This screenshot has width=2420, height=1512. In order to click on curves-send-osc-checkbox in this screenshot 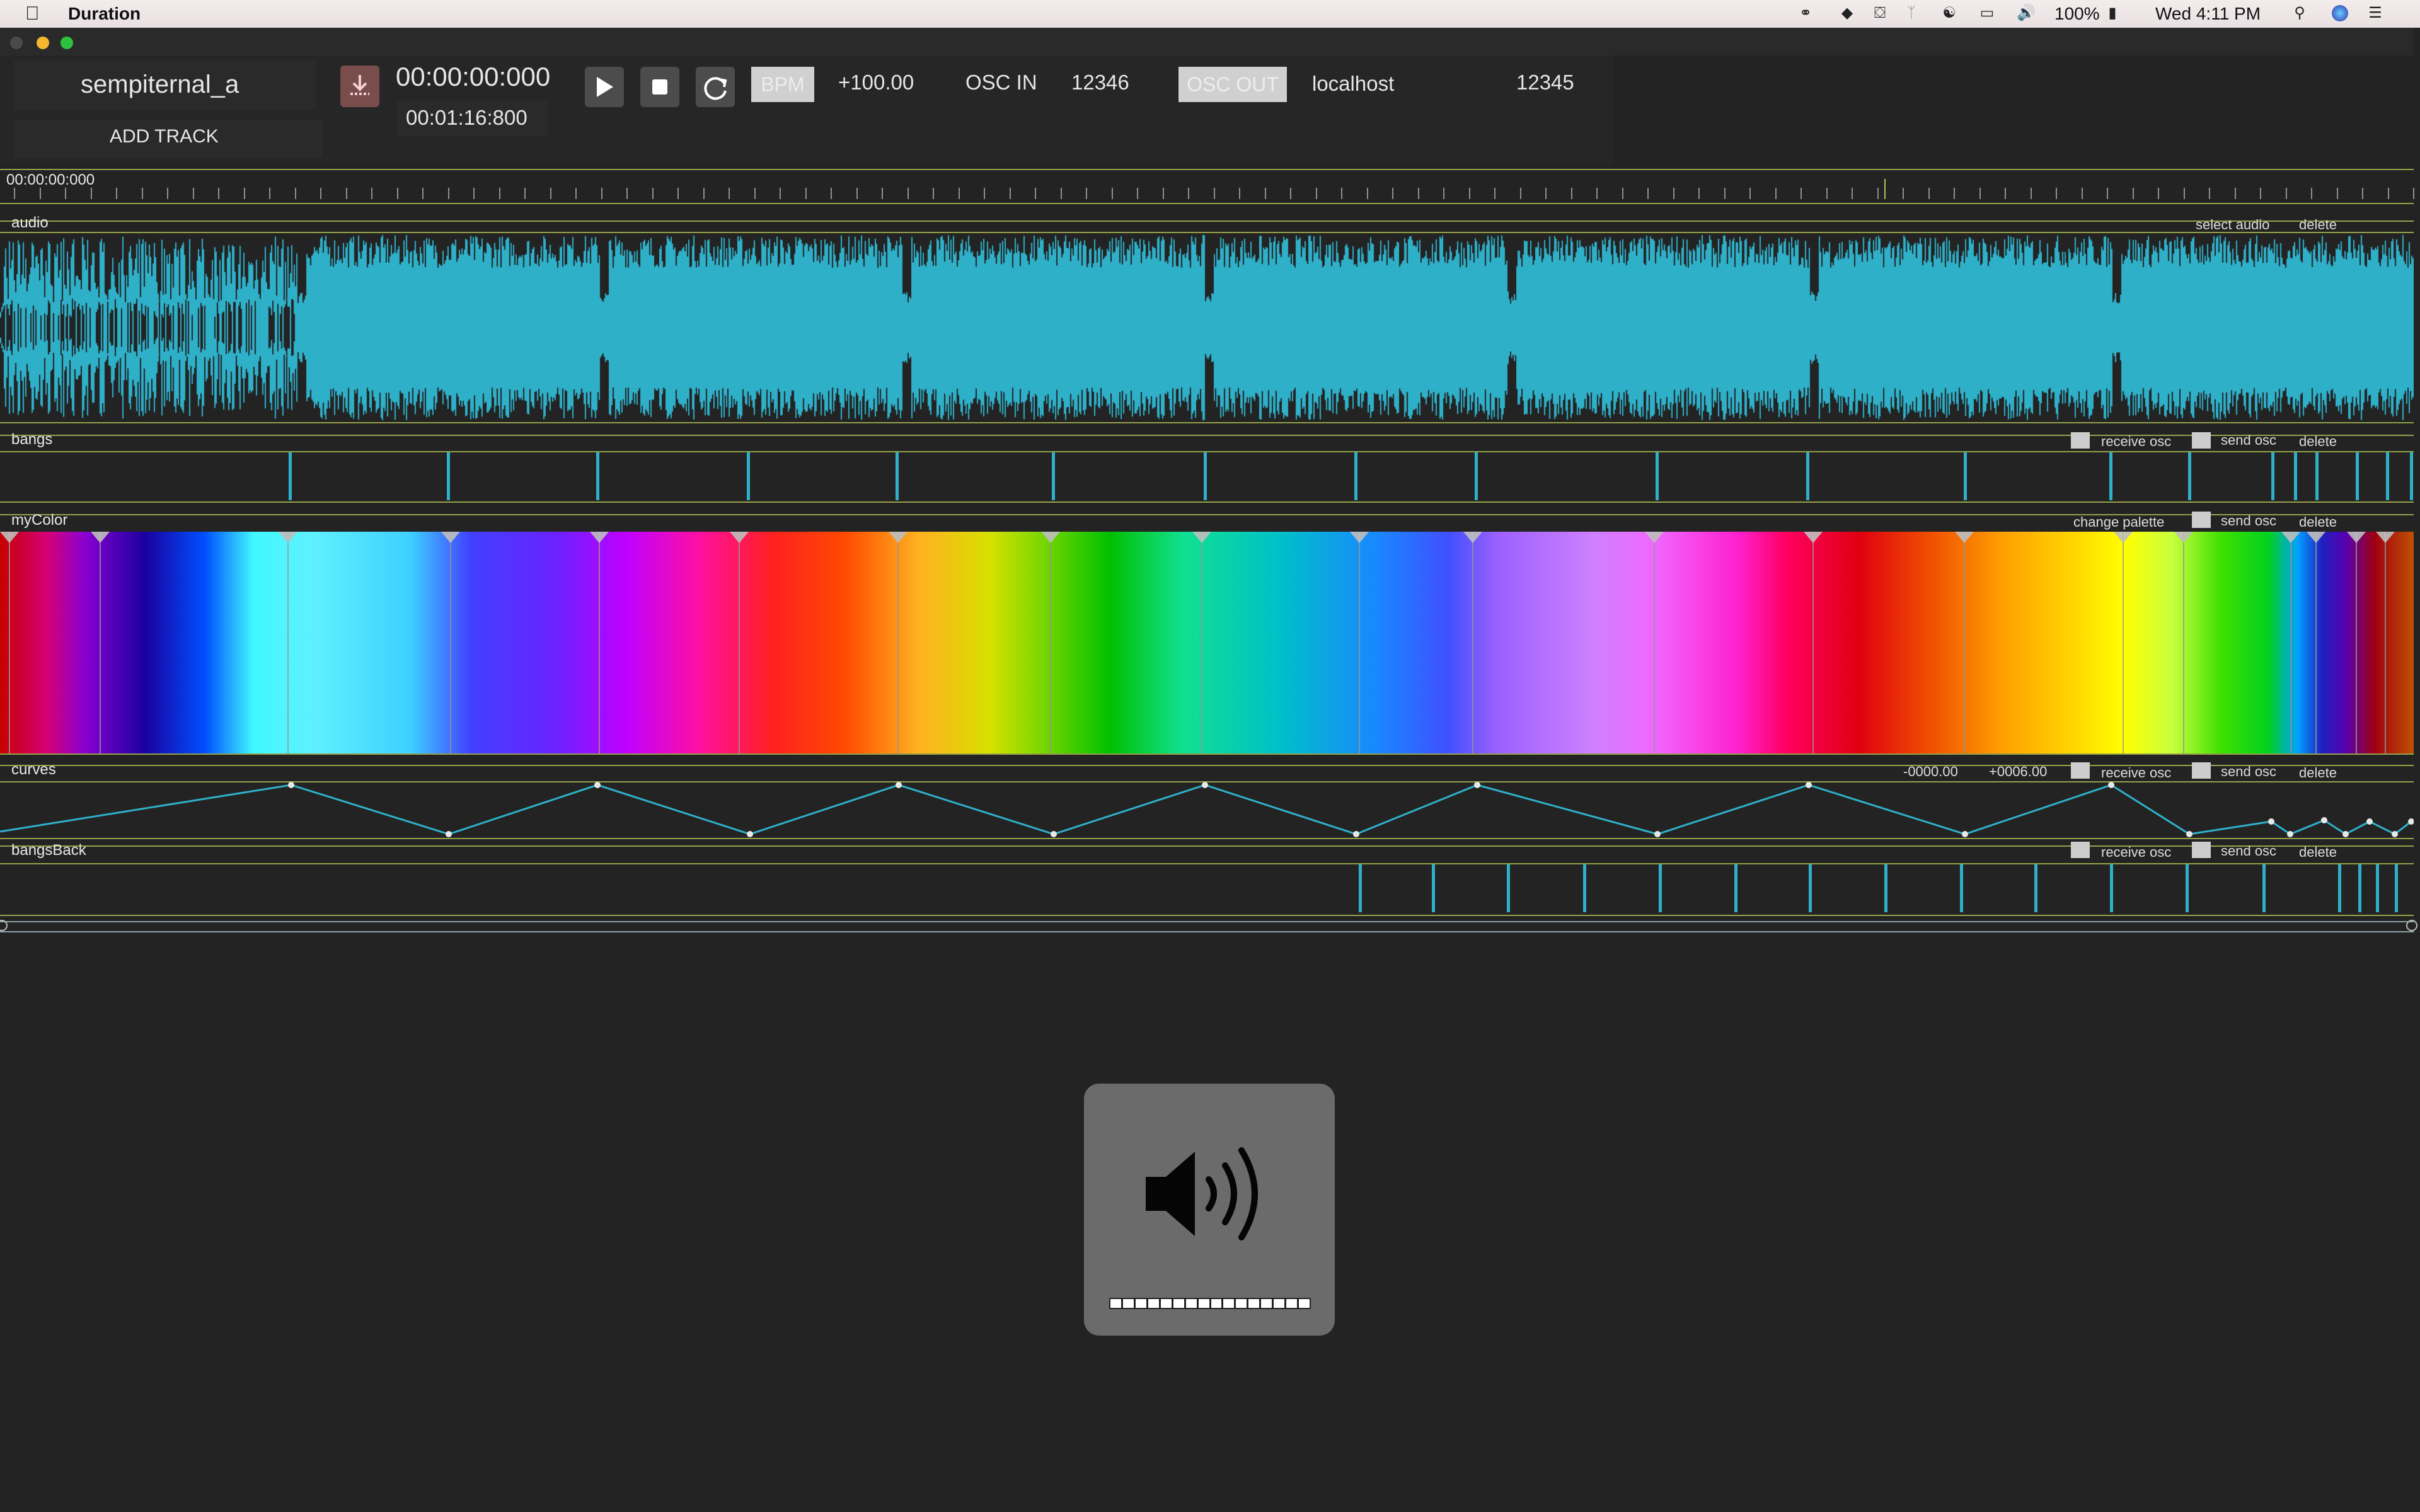, I will do `click(2201, 770)`.